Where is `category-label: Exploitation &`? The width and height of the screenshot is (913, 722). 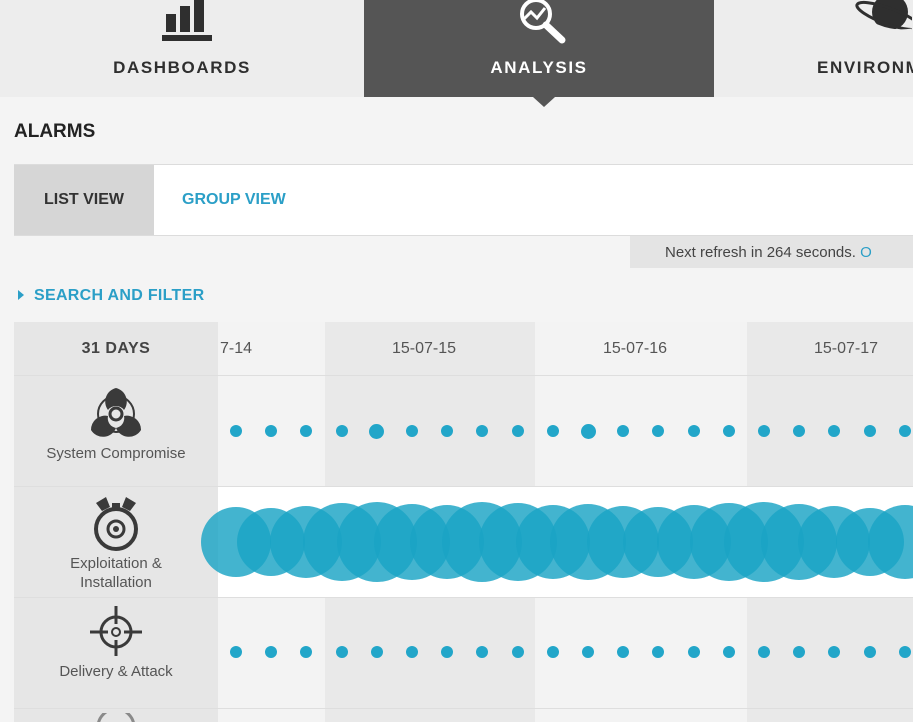
category-label: Exploitation & is located at coordinates (116, 563).